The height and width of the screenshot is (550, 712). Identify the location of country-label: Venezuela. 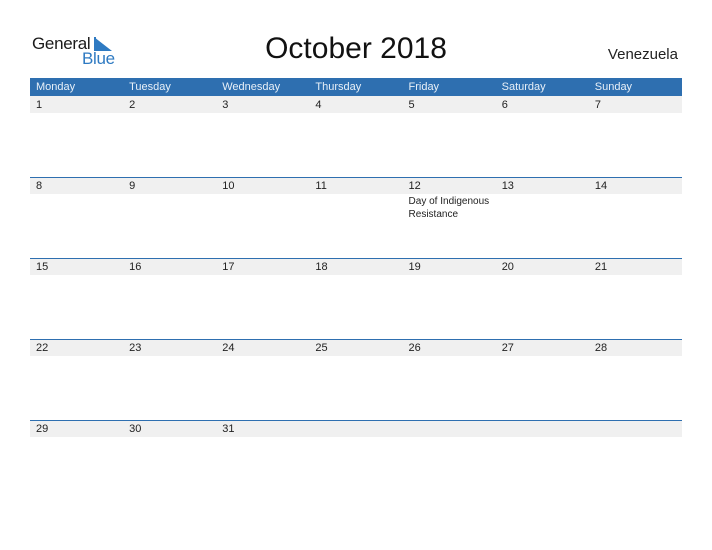
(642, 54).